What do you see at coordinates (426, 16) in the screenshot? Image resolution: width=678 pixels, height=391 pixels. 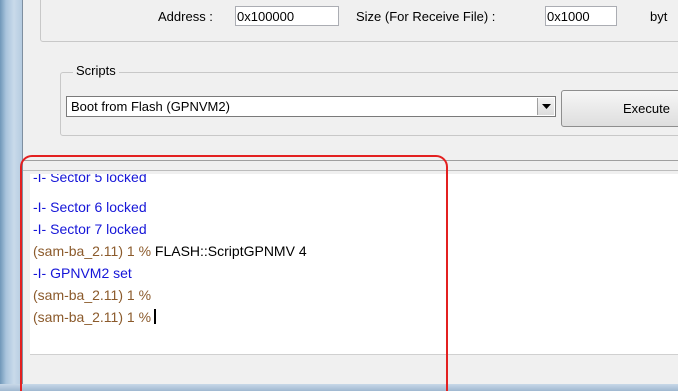 I see `size-label: Size (For Receive File) :` at bounding box center [426, 16].